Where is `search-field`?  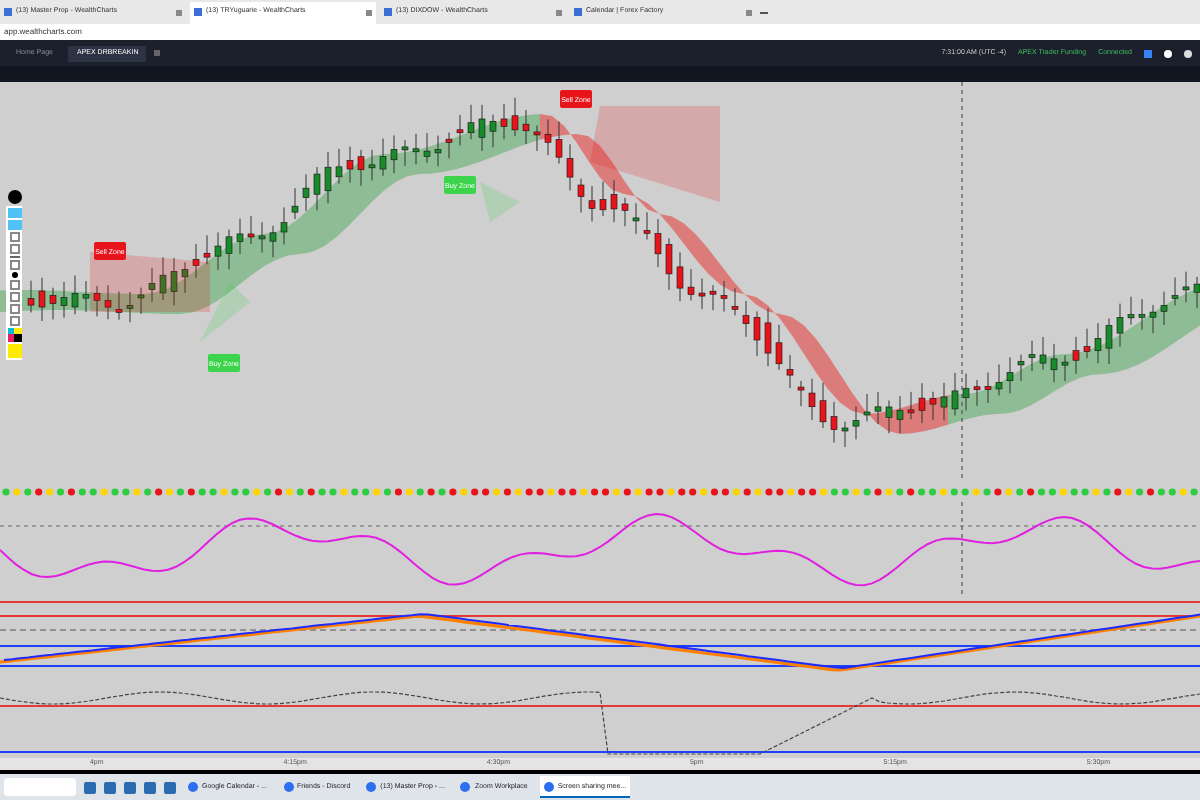
search-field is located at coordinates (40, 787).